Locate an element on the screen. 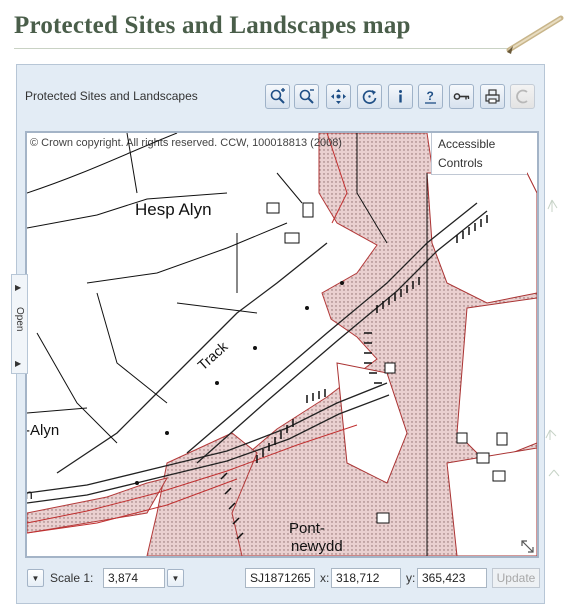 Image resolution: width=565 pixels, height=613 pixels. zoom-in-button is located at coordinates (277, 96).